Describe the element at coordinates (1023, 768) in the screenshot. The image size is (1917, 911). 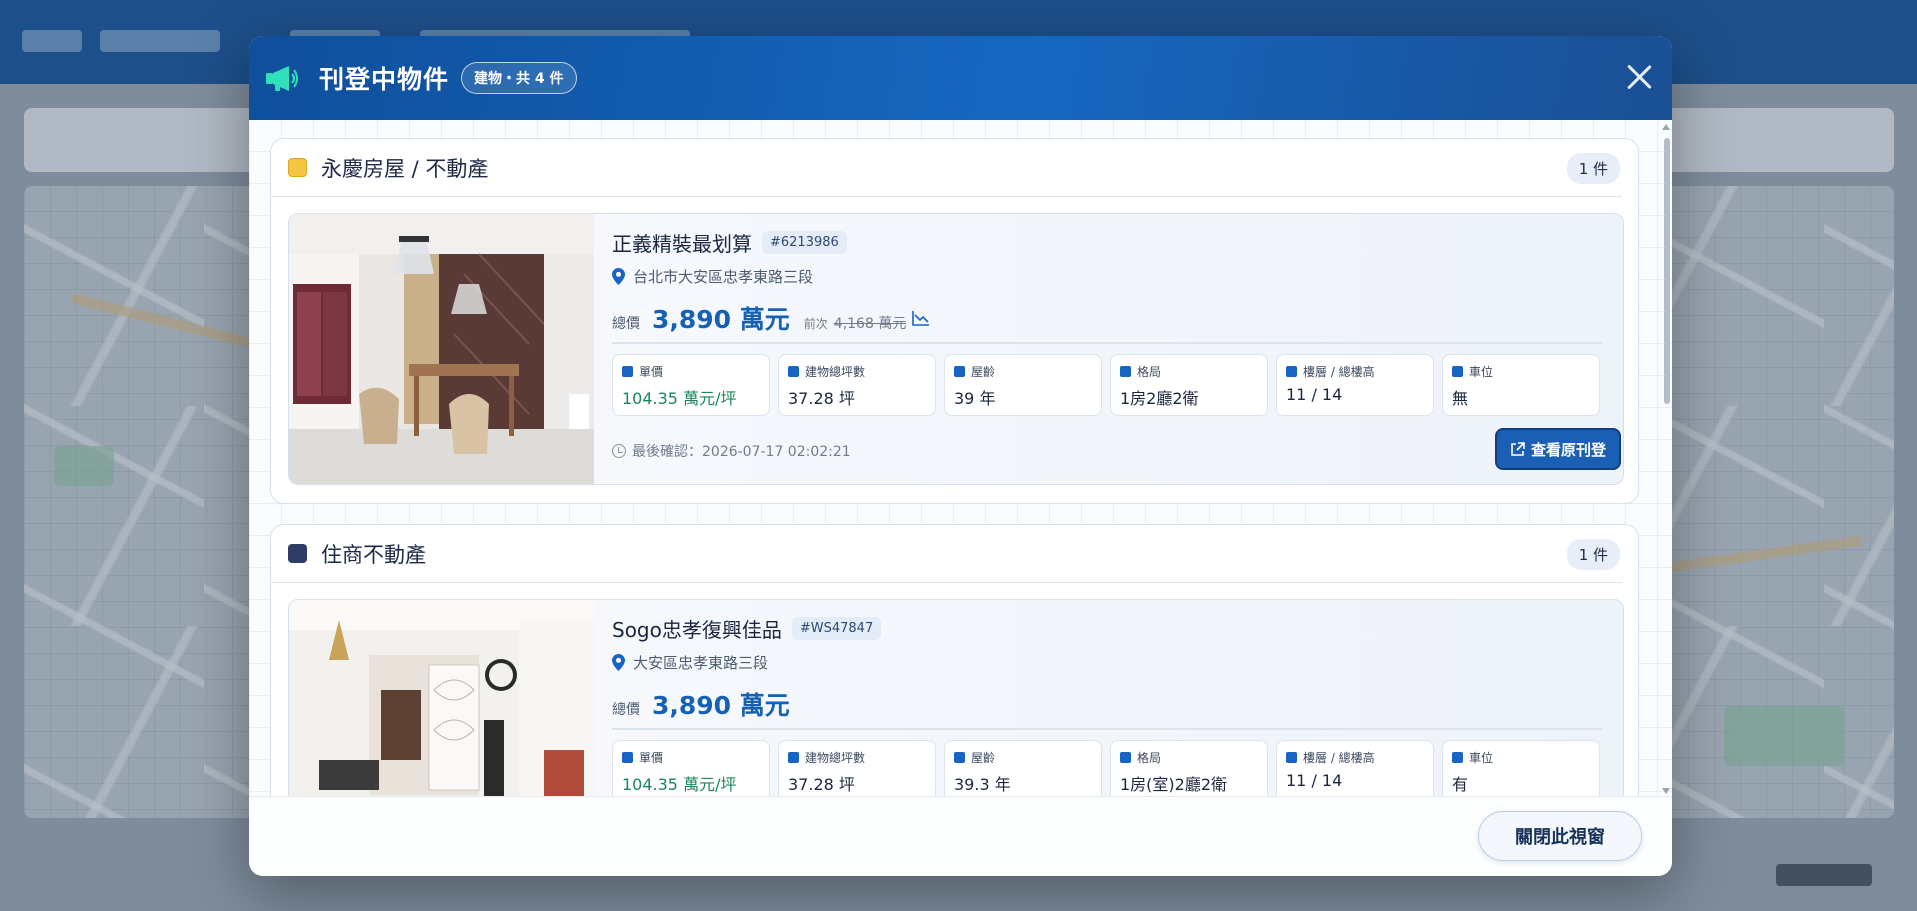
I see `spec-age: 屋齡 39.3 年` at that location.